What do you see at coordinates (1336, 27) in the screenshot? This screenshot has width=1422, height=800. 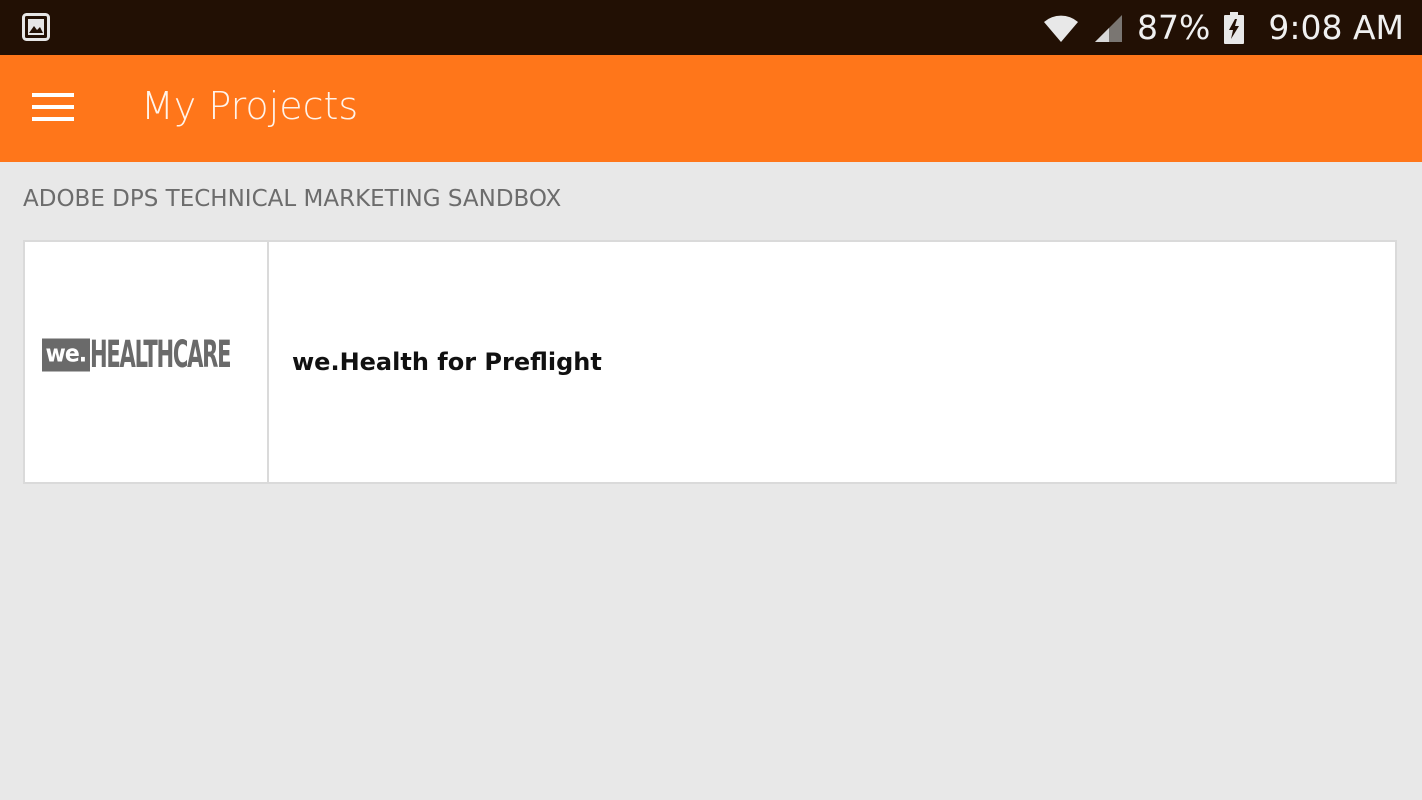 I see `clock: 9:08 AM` at bounding box center [1336, 27].